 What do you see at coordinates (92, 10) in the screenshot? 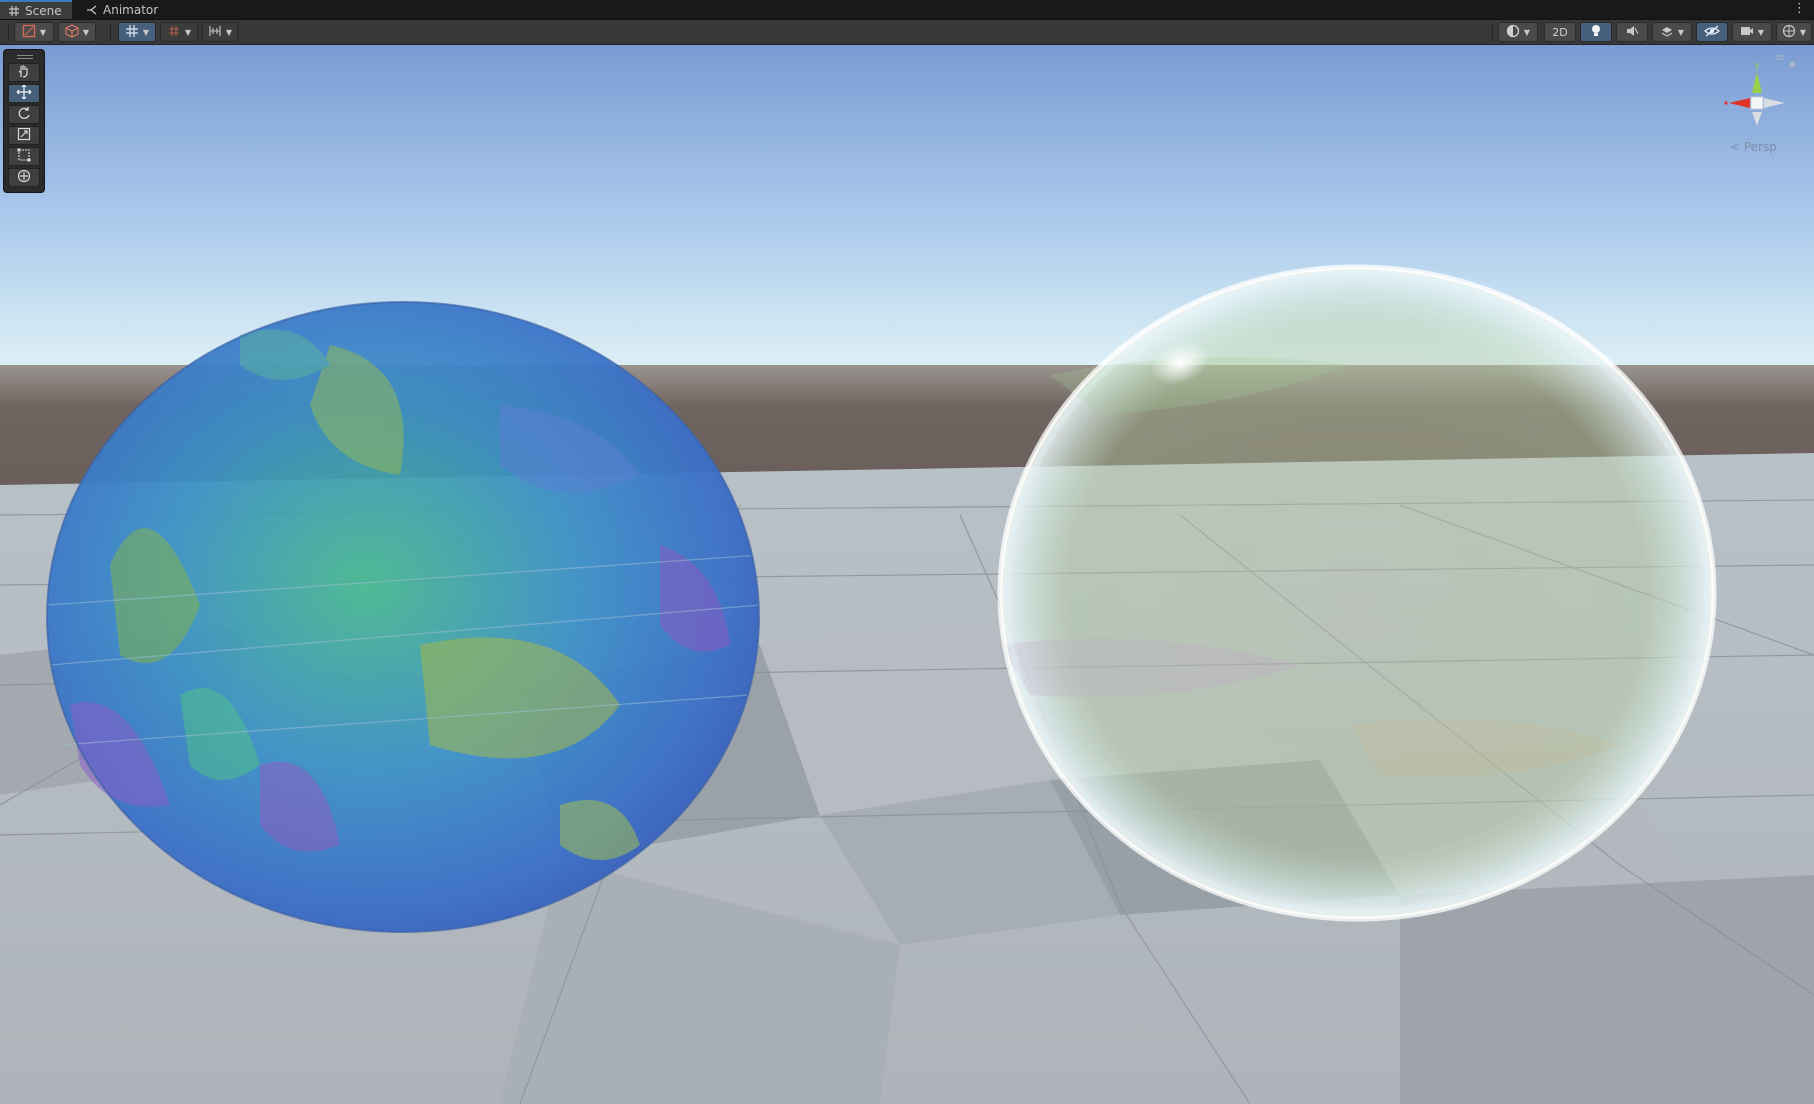
I see `animator-icon` at bounding box center [92, 10].